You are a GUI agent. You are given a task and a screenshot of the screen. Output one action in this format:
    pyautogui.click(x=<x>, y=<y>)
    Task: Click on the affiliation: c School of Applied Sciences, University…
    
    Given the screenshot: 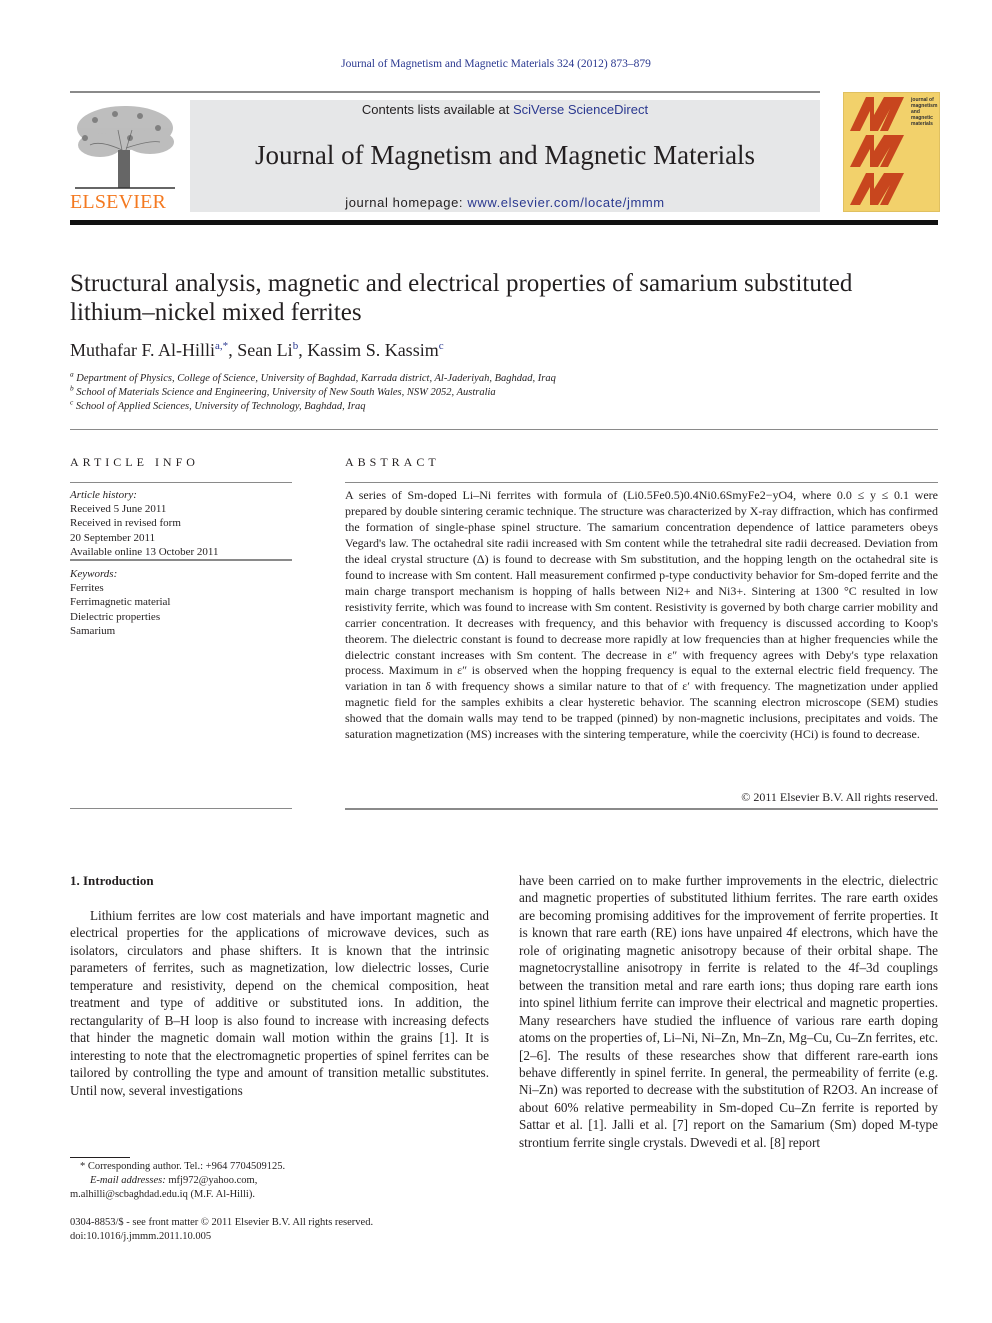 What is the action you would take?
    pyautogui.click(x=218, y=404)
    